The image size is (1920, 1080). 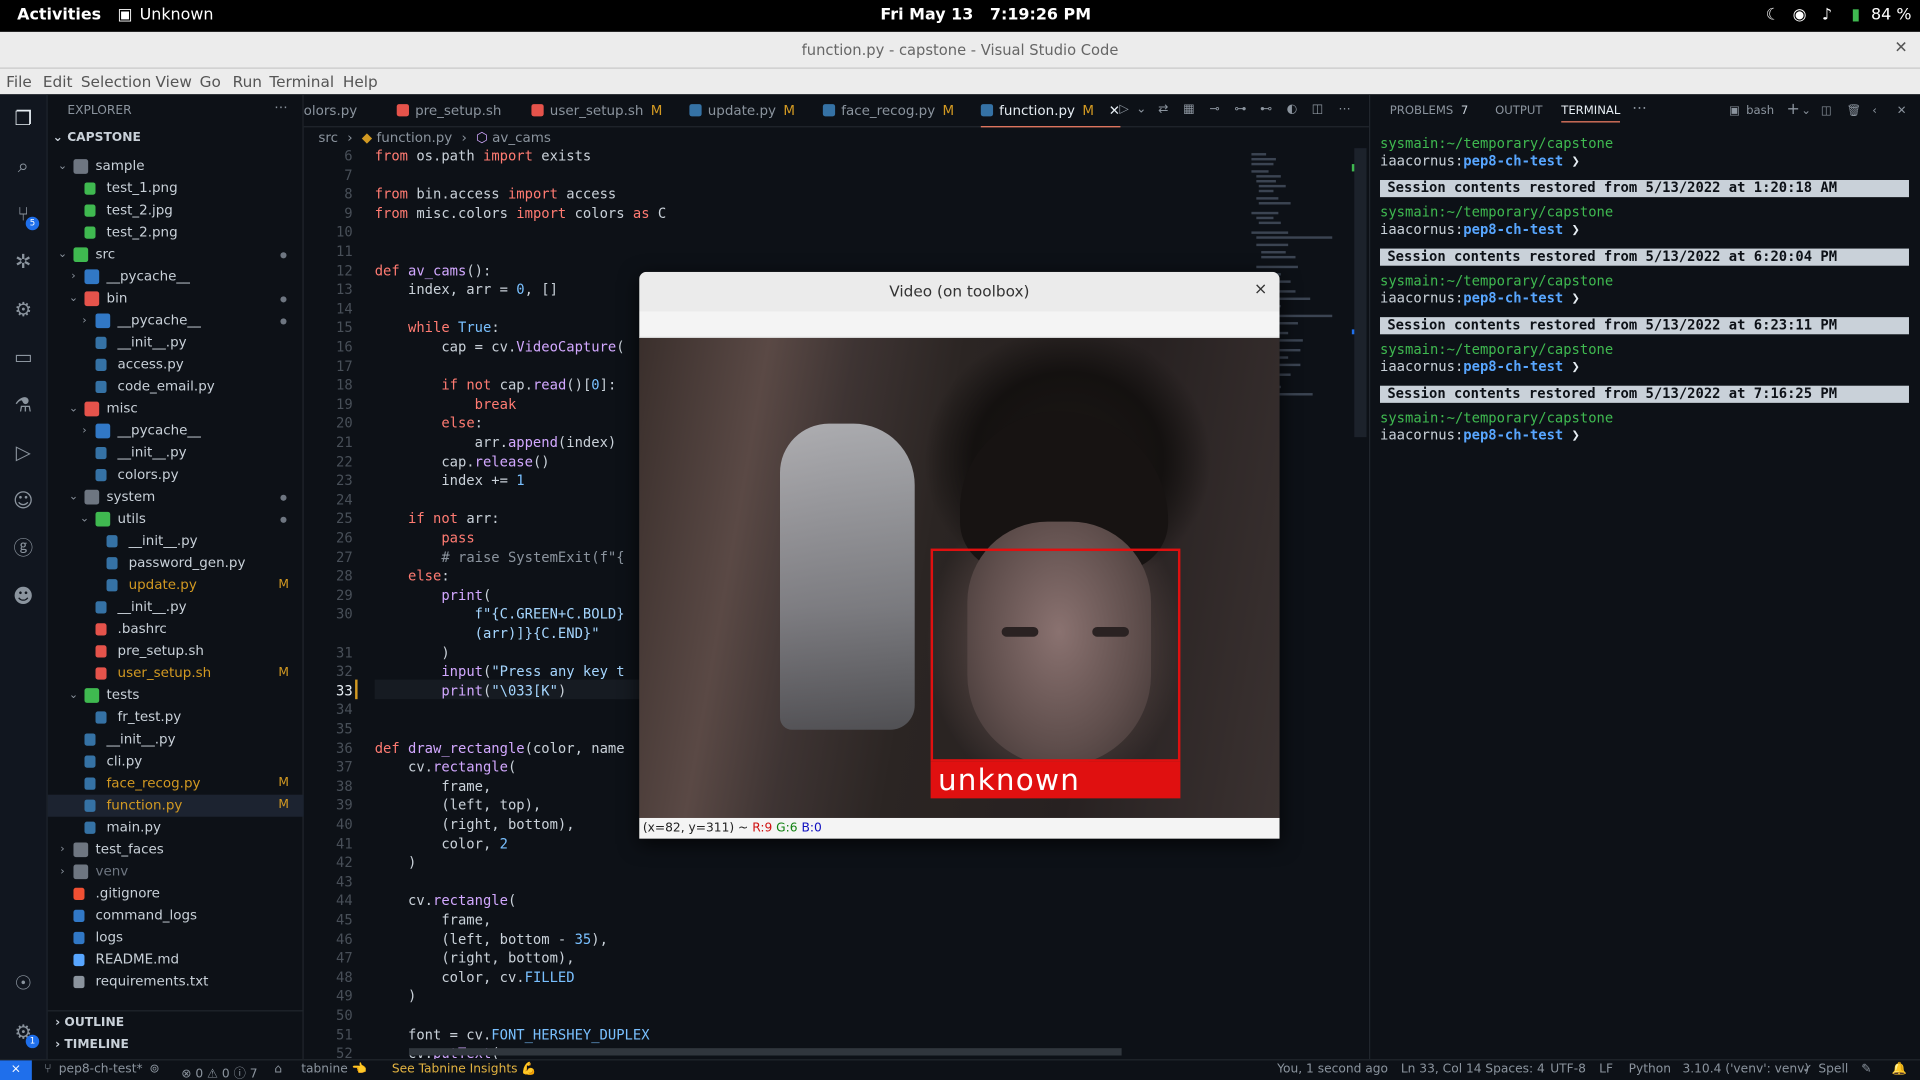 I want to click on cursor-position: Ln 33, Col 14, so click(x=1441, y=1069).